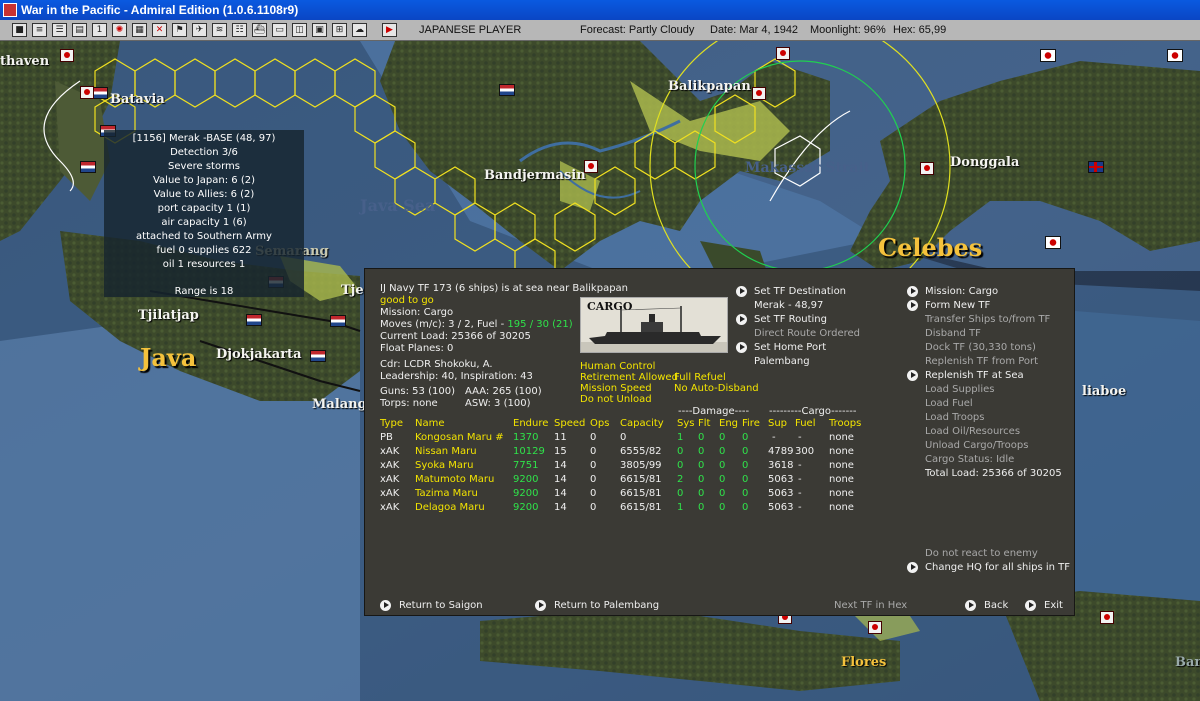 The width and height of the screenshot is (1200, 701). I want to click on intel-button: ☰, so click(59, 30).